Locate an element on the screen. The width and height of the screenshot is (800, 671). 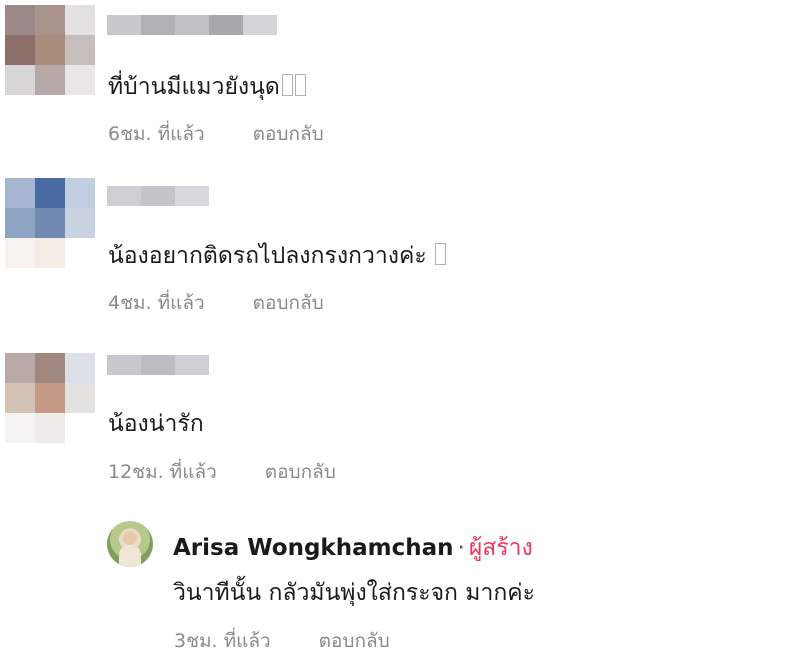
reply-meta: 3ชม. ที่แล้ว ตอบกลับ is located at coordinates (282, 641).